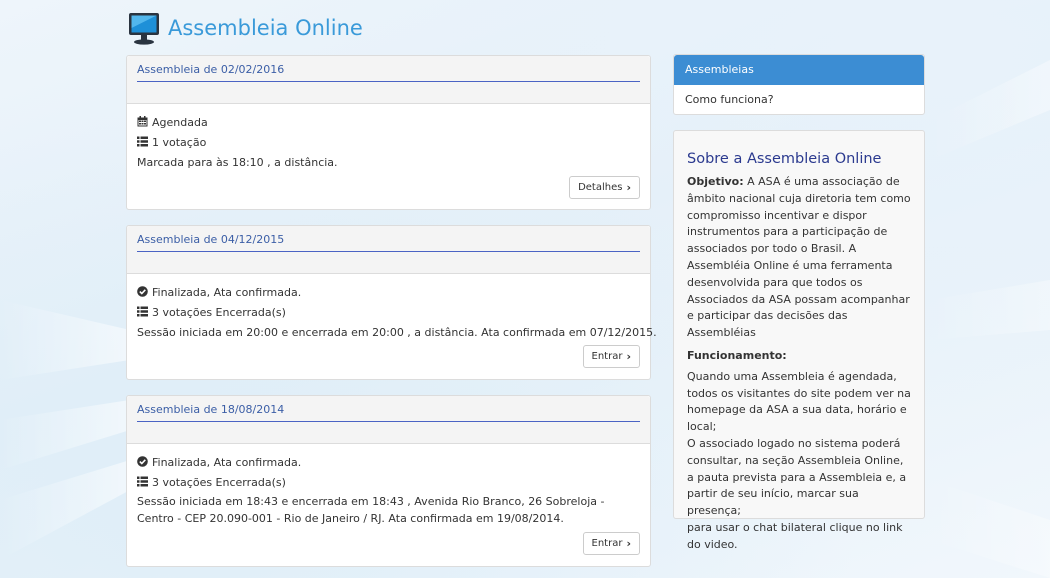  Describe the element at coordinates (180, 122) in the screenshot. I see `status-label: Agendada` at that location.